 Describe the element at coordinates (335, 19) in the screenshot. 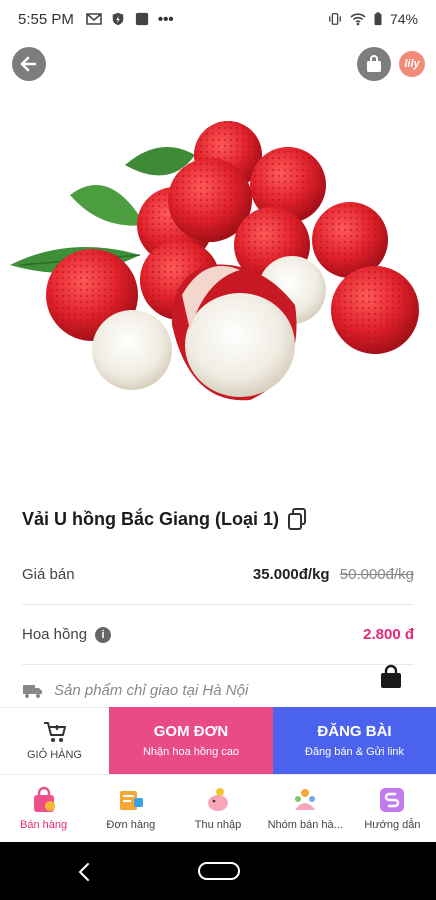

I see `vibrate-icon` at that location.